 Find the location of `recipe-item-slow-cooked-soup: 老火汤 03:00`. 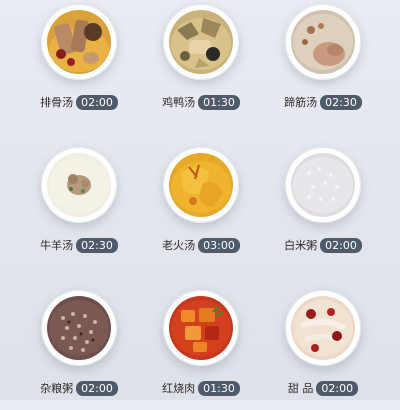

recipe-item-slow-cooked-soup: 老火汤 03:00 is located at coordinates (201, 207).